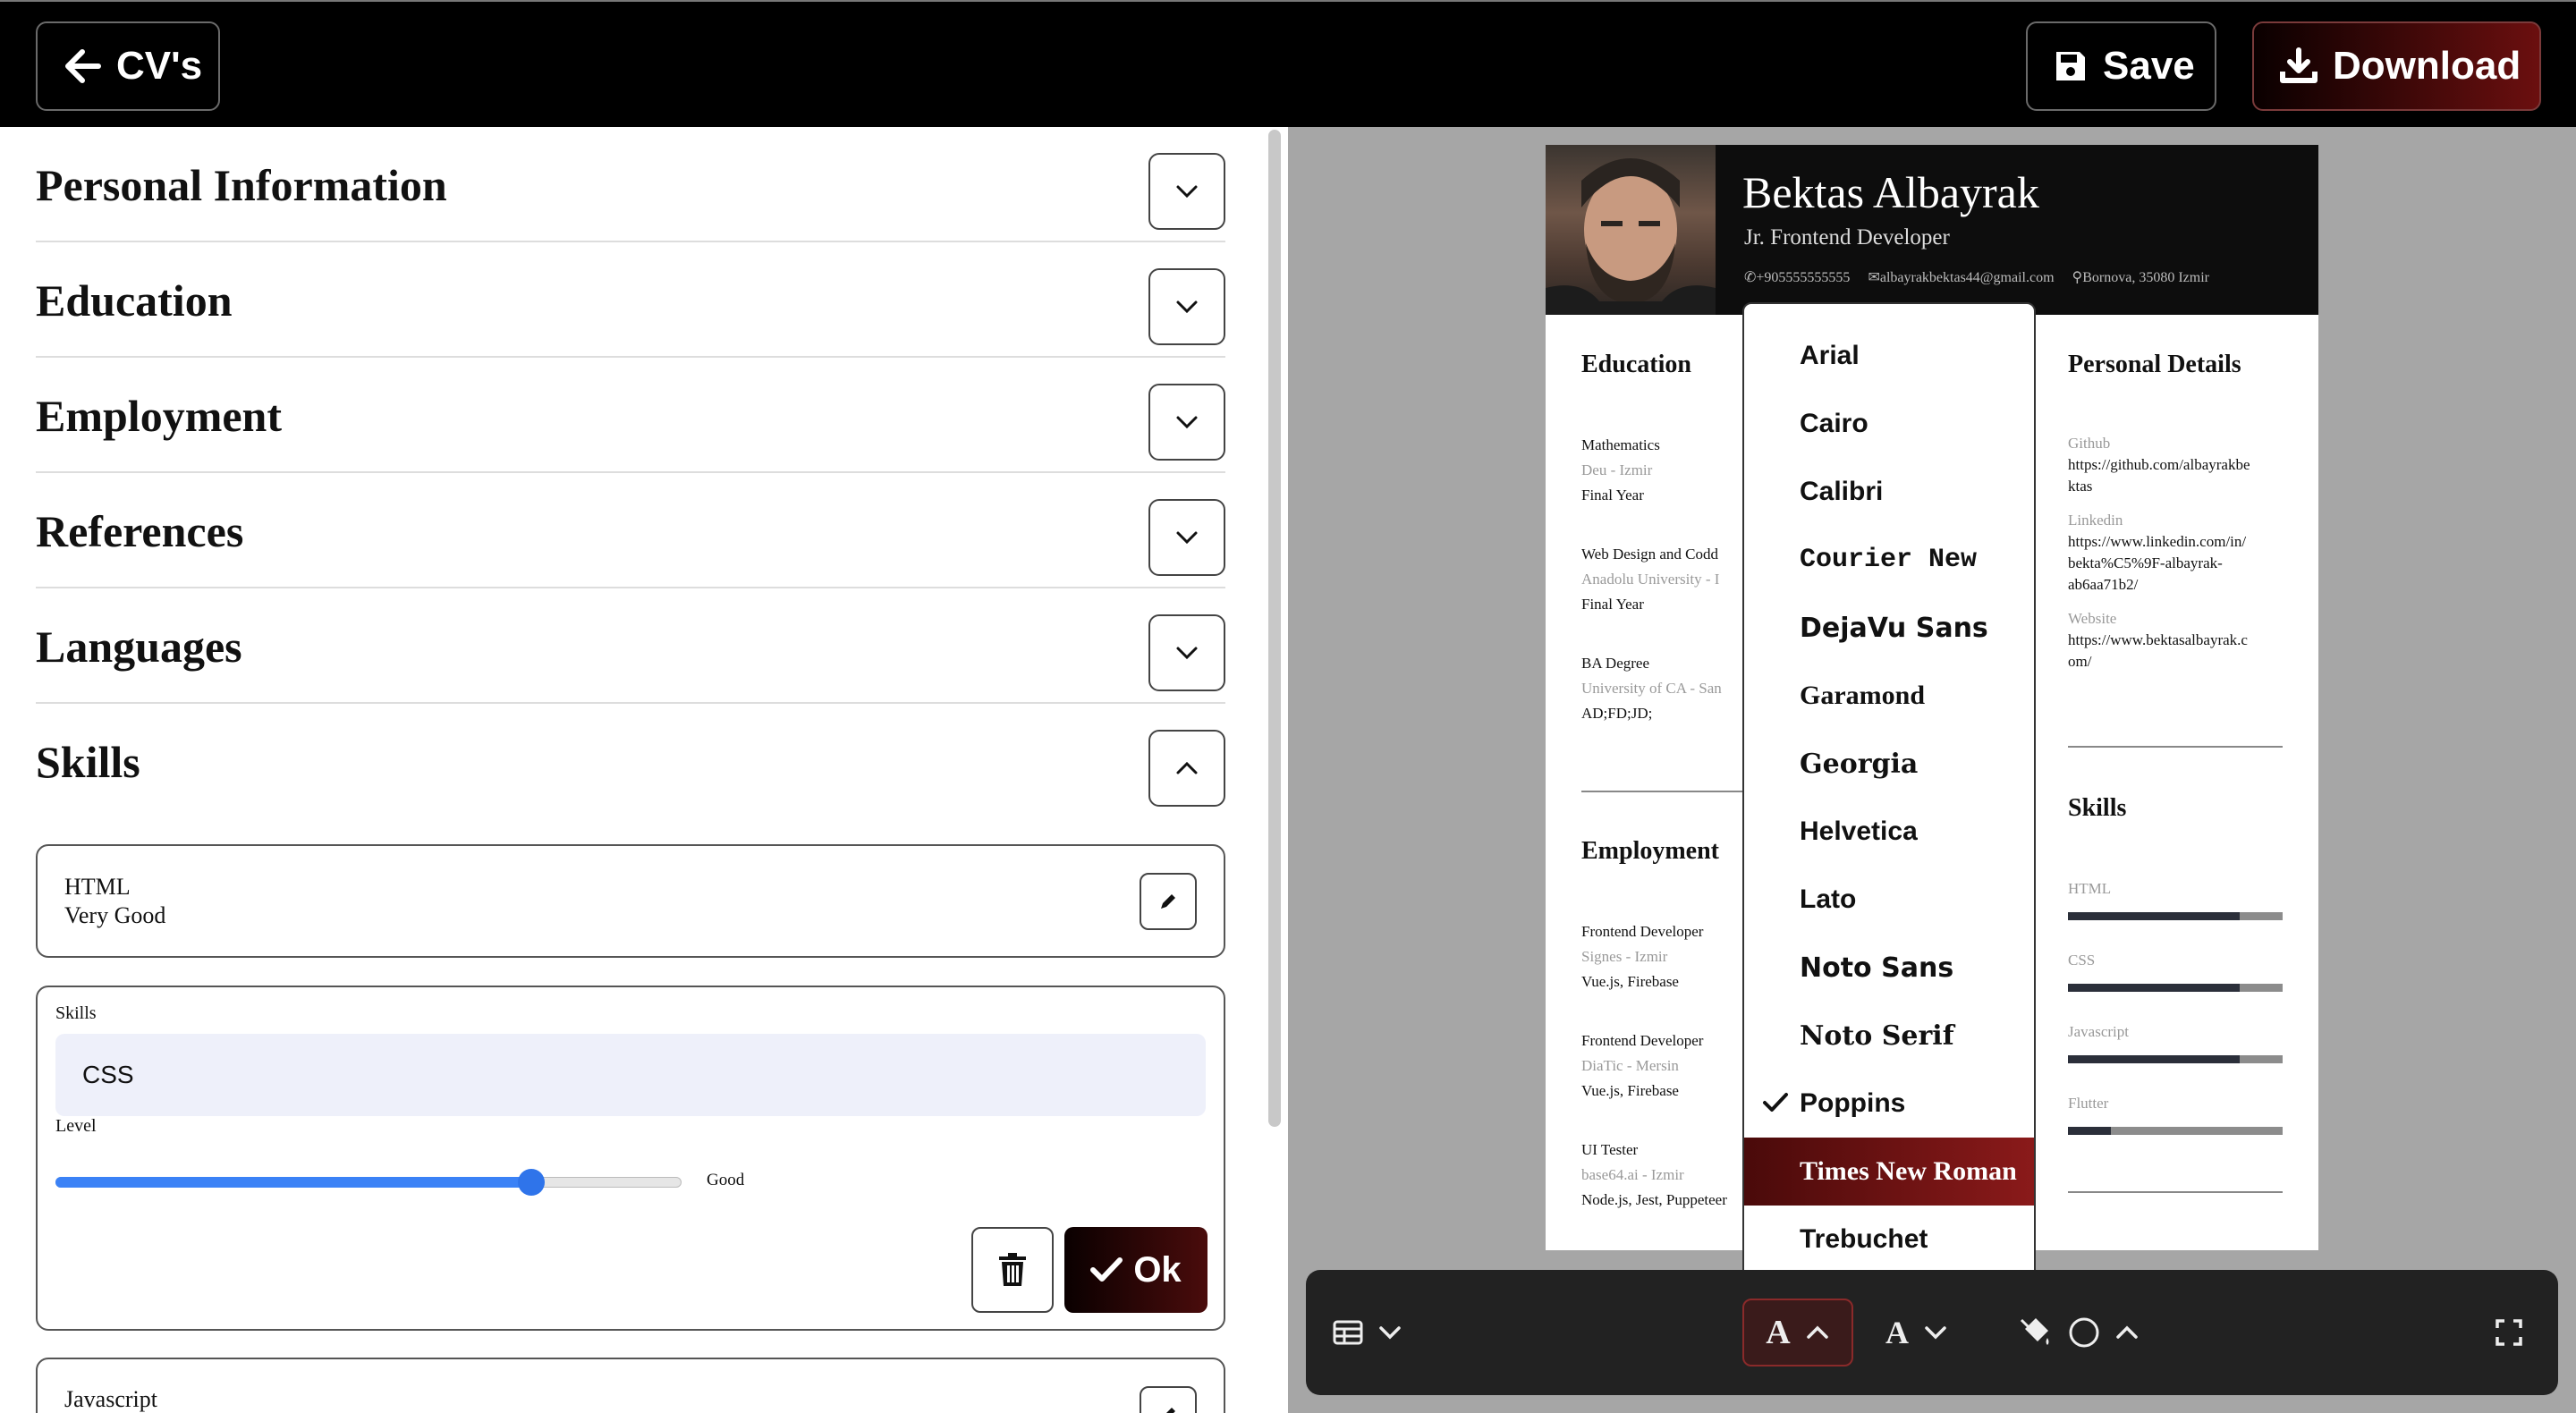 Image resolution: width=2576 pixels, height=1413 pixels. I want to click on fullscreen-icon, so click(2509, 1332).